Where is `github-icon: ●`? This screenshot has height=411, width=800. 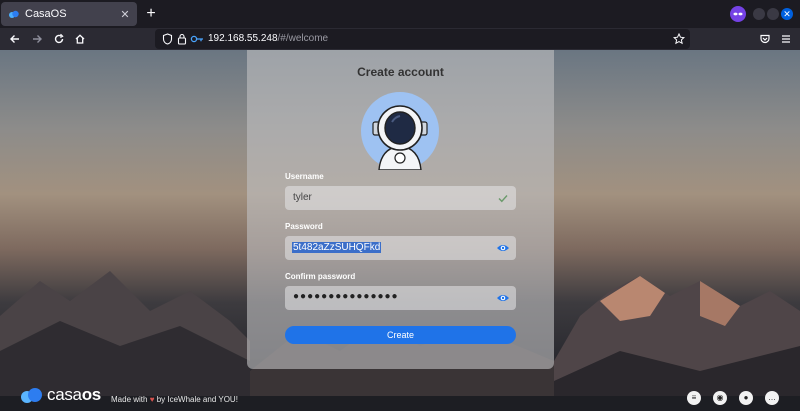
github-icon: ● is located at coordinates (746, 398).